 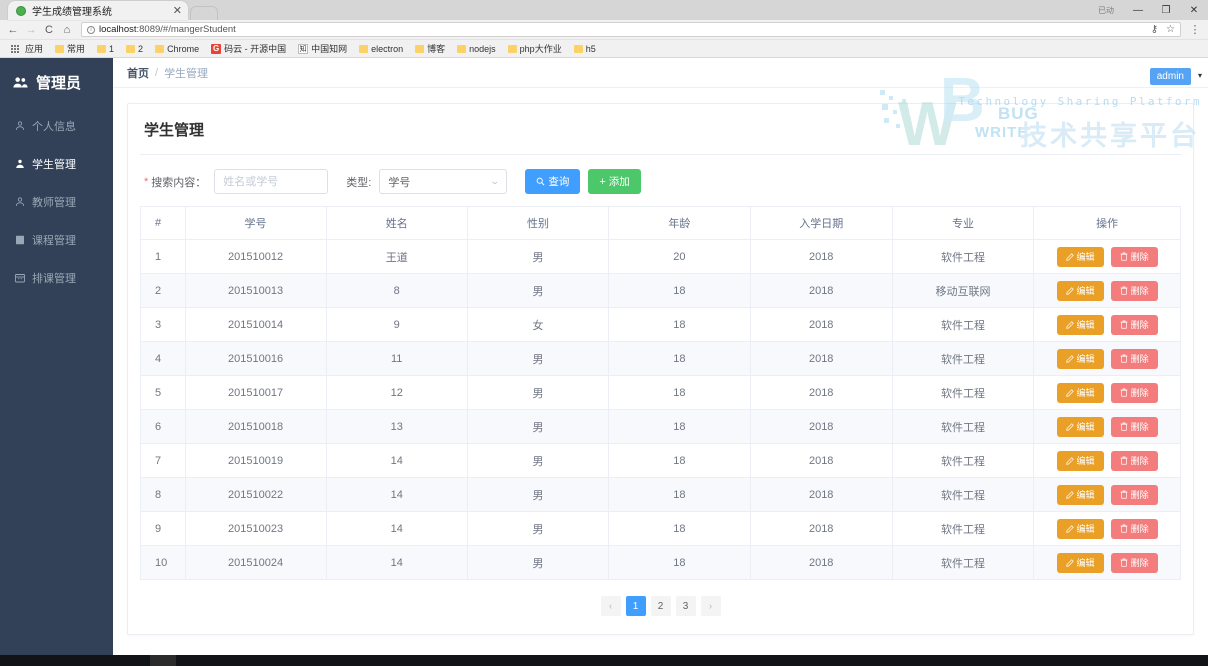 I want to click on close-window-button: ✕, so click(x=1194, y=10).